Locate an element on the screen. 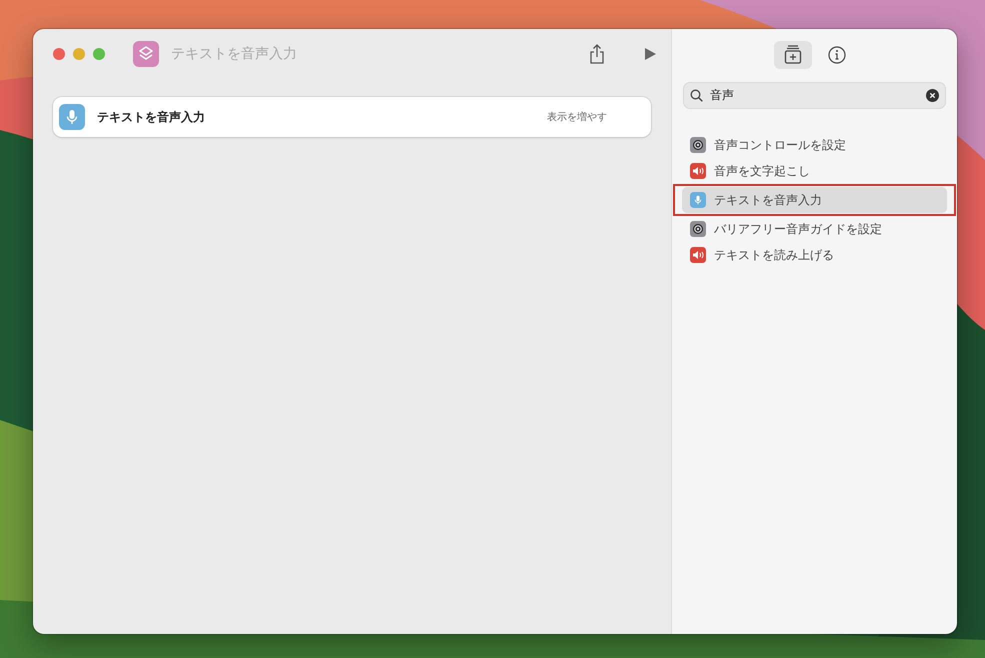 The image size is (985, 658). library-icon is located at coordinates (793, 55).